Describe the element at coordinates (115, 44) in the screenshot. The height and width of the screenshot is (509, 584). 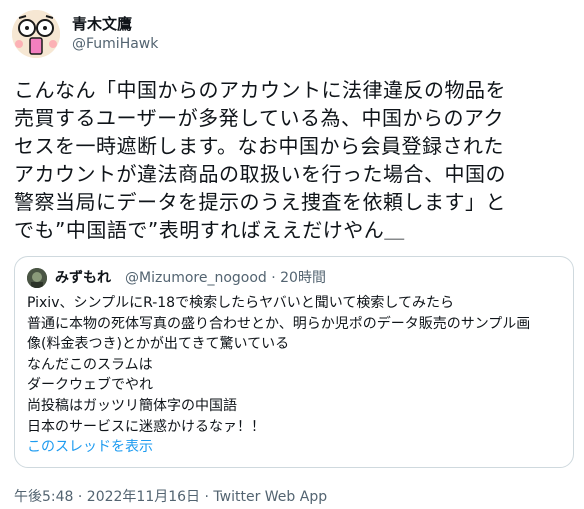
I see `author-handle: @FumiHawk` at that location.